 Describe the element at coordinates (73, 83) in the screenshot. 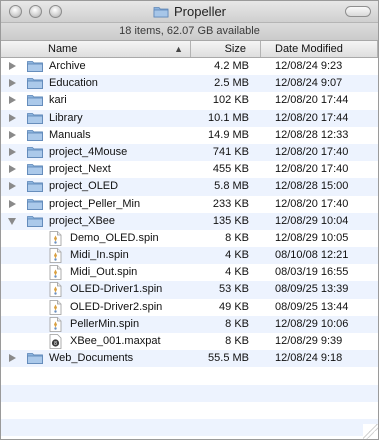

I see `item-name: Education` at that location.